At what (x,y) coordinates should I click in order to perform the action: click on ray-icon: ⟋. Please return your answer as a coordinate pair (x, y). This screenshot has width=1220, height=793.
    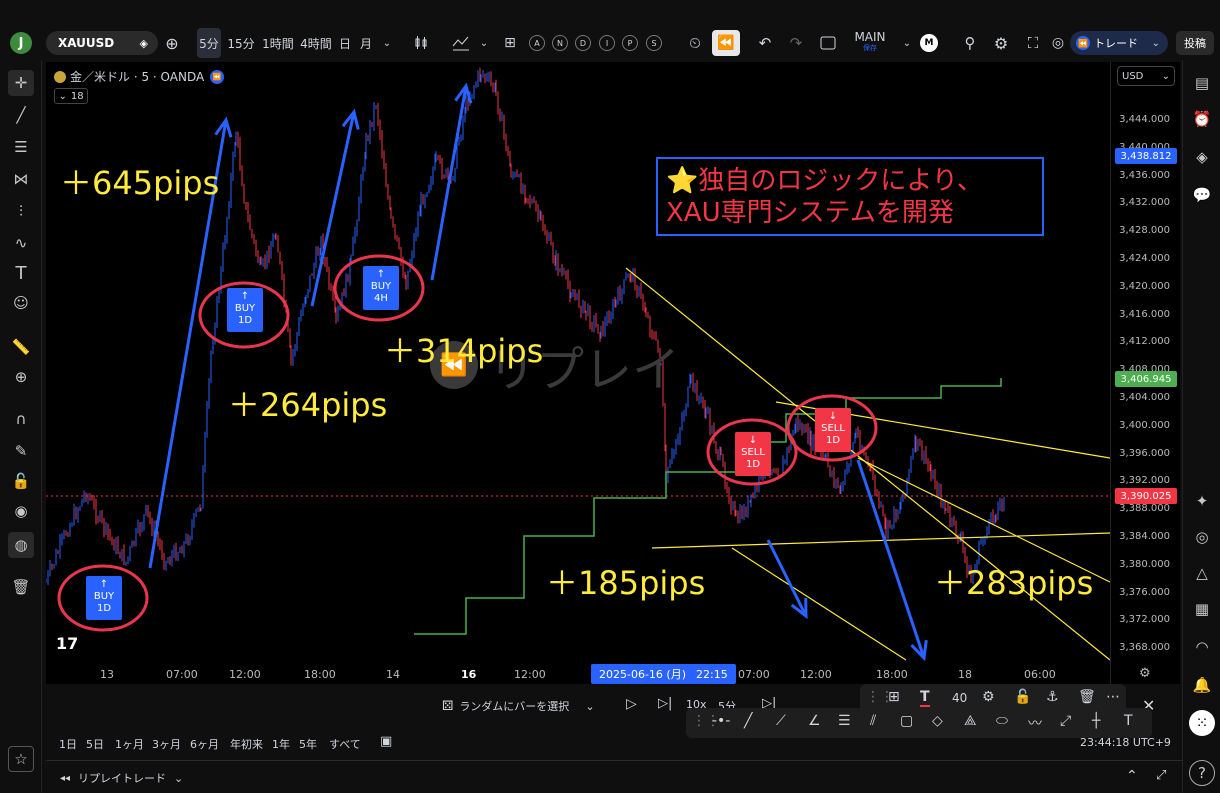
    Looking at the image, I should click on (781, 721).